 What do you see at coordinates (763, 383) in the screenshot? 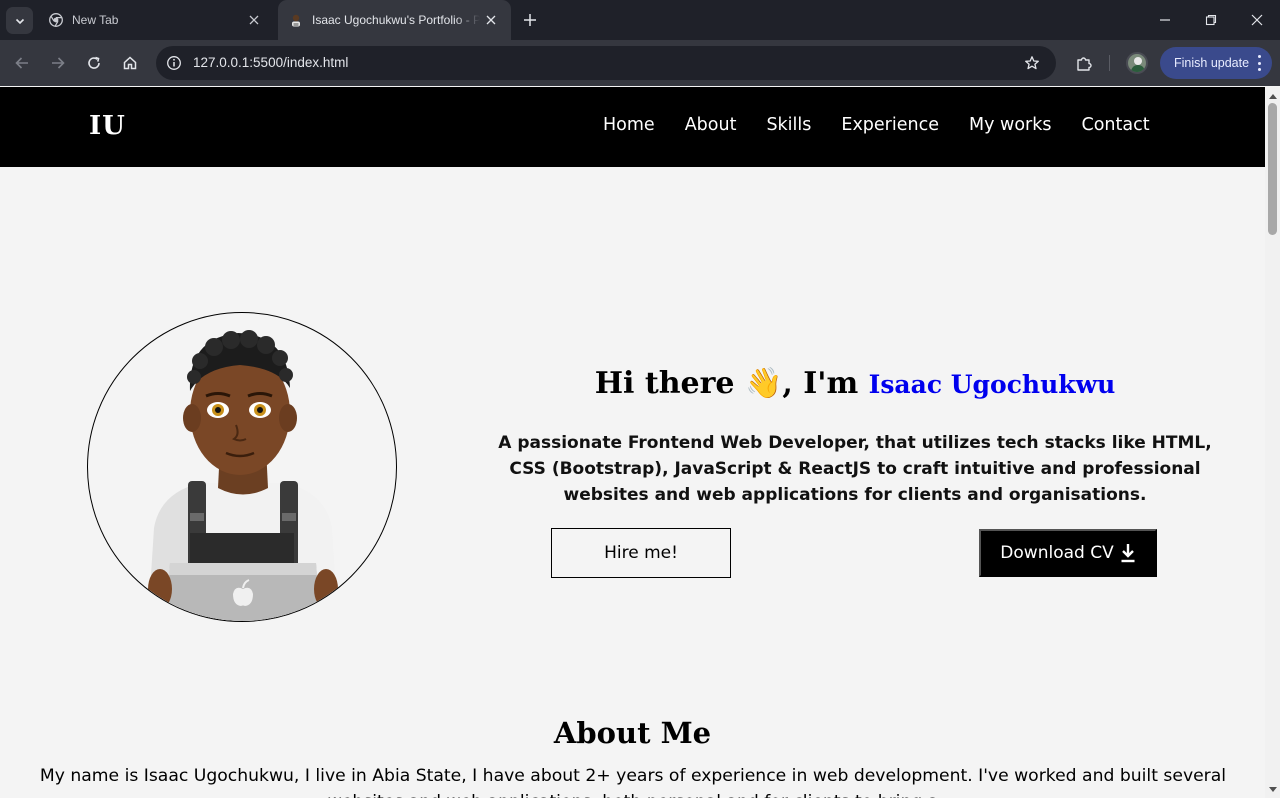
I see `wave-emoji-icon: 👋` at bounding box center [763, 383].